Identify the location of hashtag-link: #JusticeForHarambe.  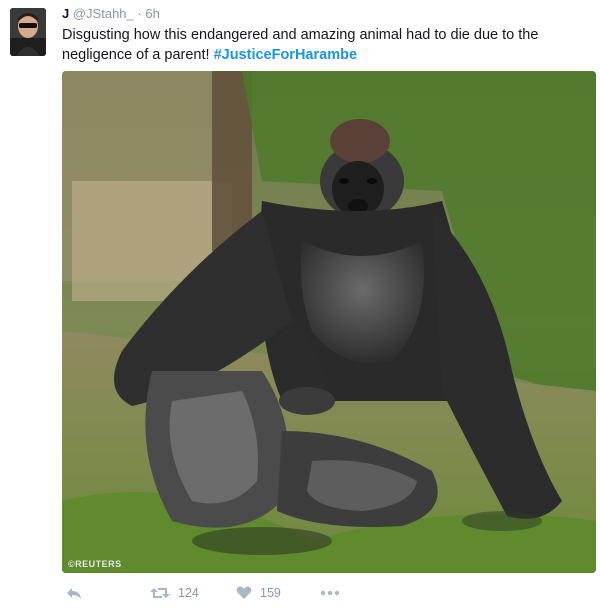
(285, 55).